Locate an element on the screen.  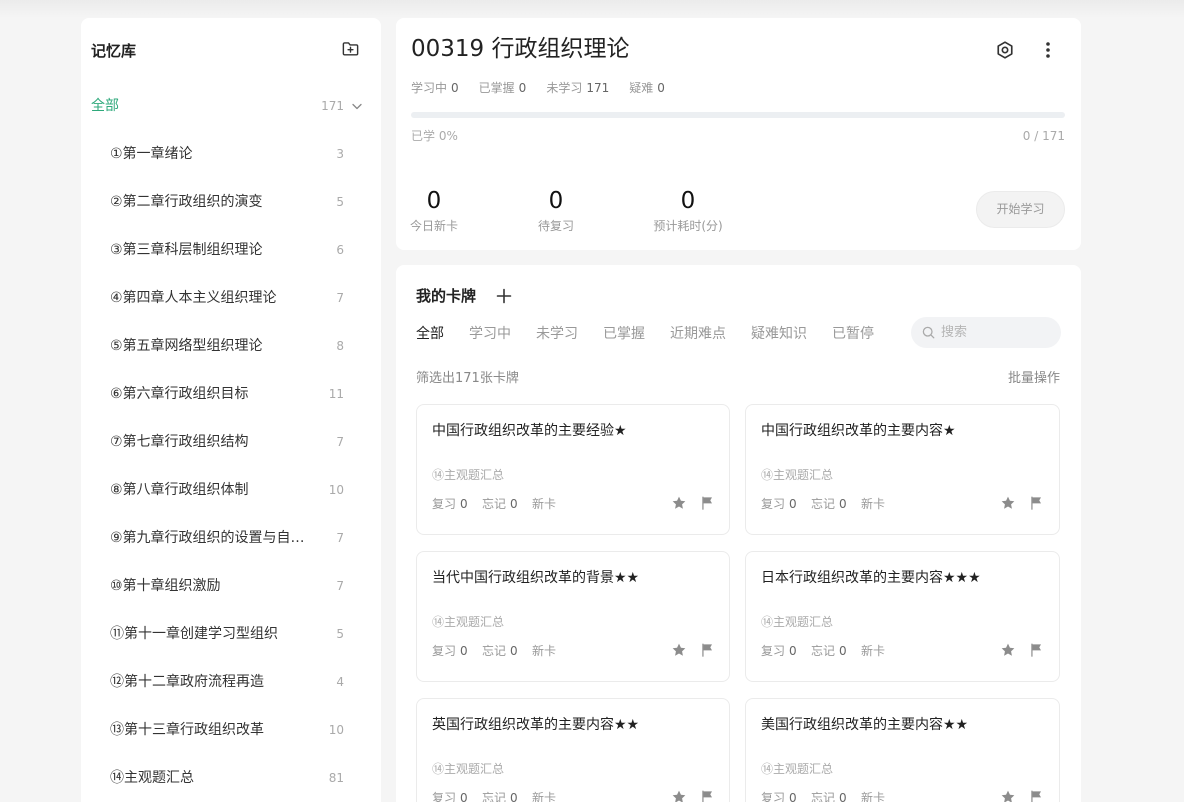
sidebar-item-chapter-3: ③第三章科层制组织理论 6 is located at coordinates (231, 250).